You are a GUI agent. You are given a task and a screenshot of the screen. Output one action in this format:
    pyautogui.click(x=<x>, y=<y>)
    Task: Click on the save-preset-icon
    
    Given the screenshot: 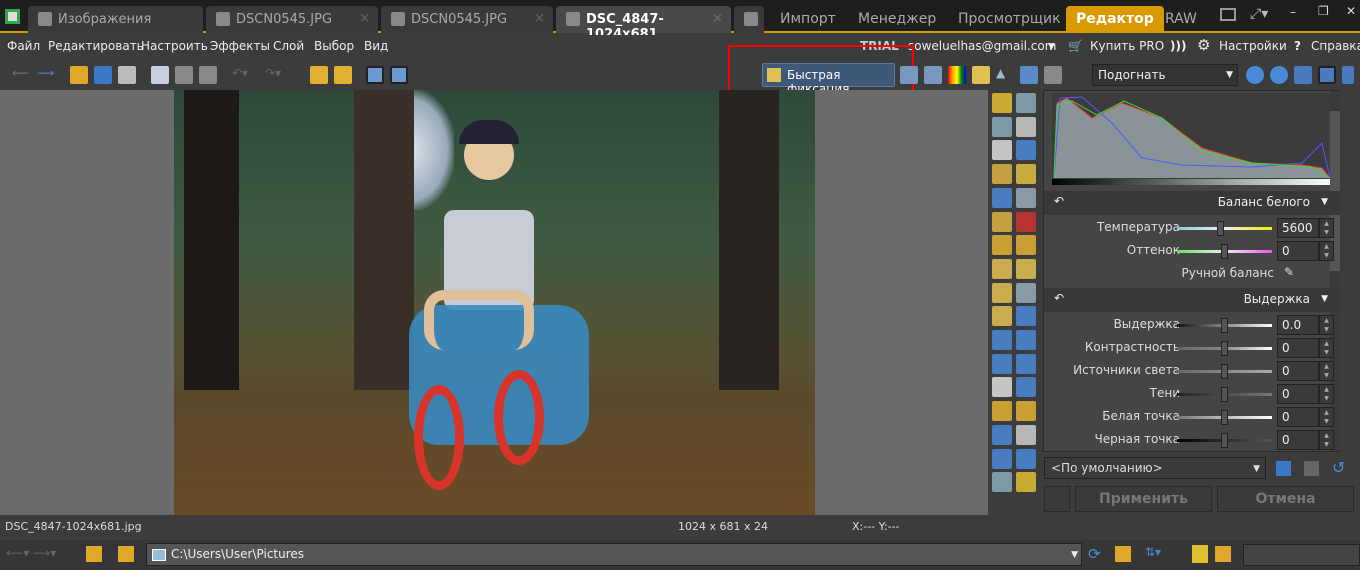 What is the action you would take?
    pyautogui.click(x=1283, y=468)
    